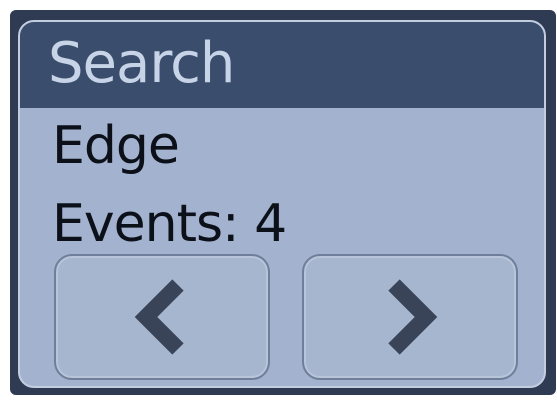 The height and width of the screenshot is (403, 557). What do you see at coordinates (141, 63) in the screenshot?
I see `search-panel-title: Search` at bounding box center [141, 63].